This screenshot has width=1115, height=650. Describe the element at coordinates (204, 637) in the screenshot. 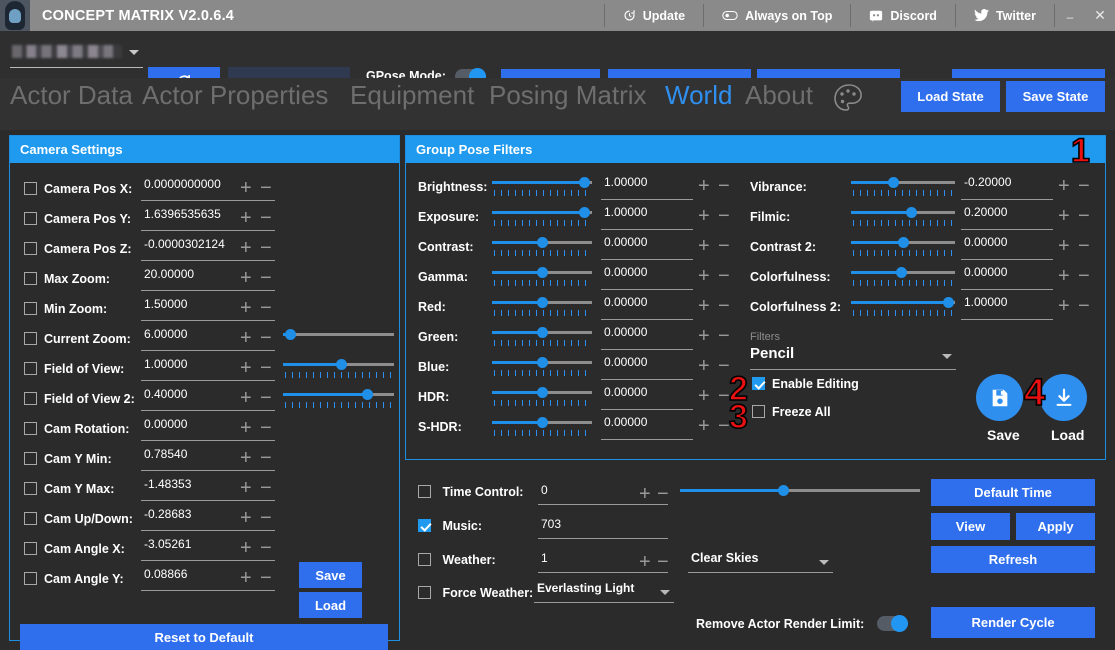

I see `reset-to-default-button: Reset to Default` at that location.